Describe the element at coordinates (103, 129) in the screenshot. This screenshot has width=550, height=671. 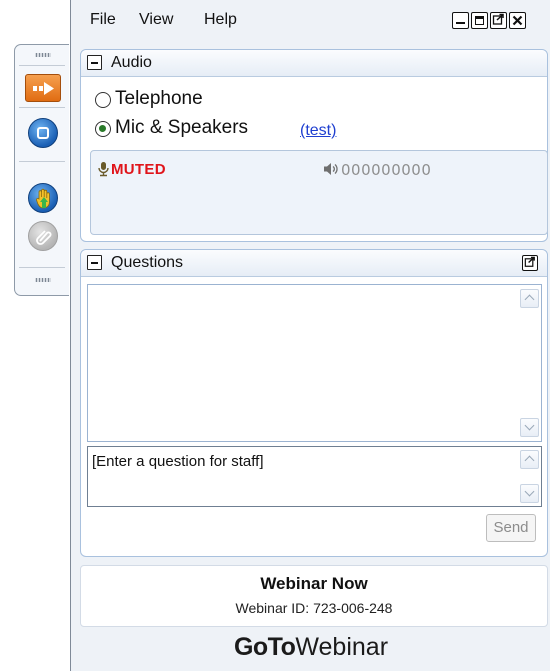
I see `mic-speakers-radio` at that location.